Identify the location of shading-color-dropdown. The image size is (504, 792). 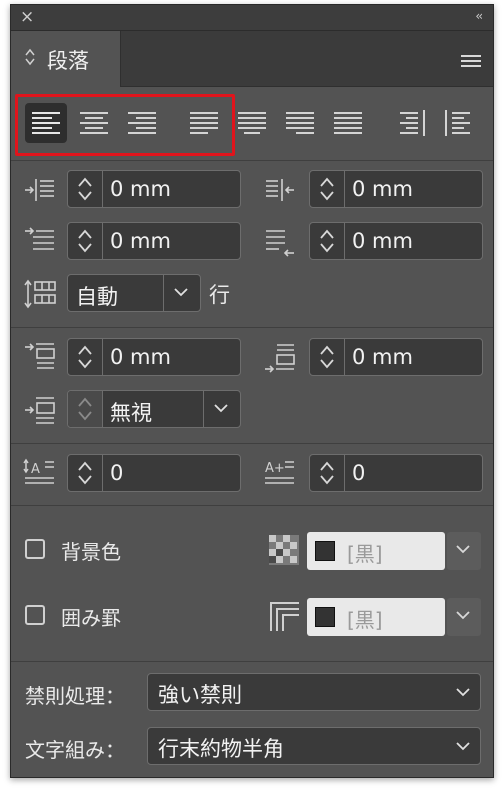
(464, 551).